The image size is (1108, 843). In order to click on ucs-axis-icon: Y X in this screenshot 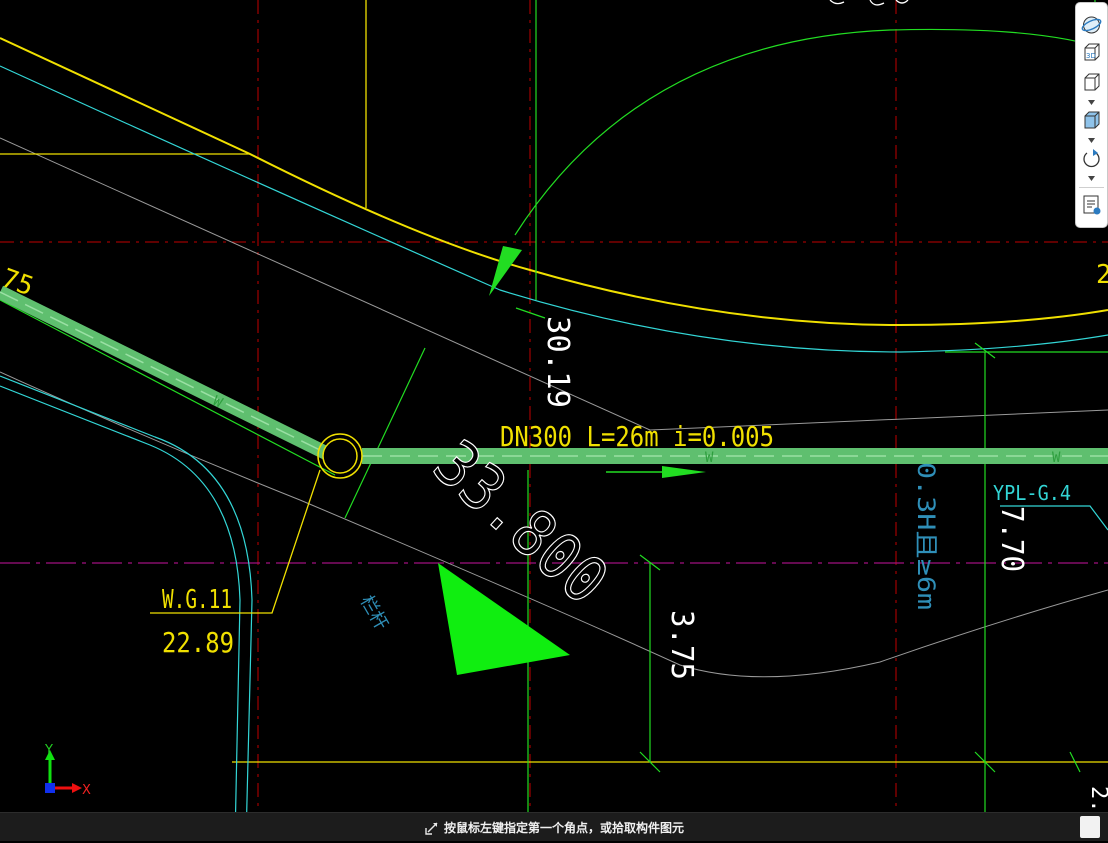, I will do `click(67, 771)`.